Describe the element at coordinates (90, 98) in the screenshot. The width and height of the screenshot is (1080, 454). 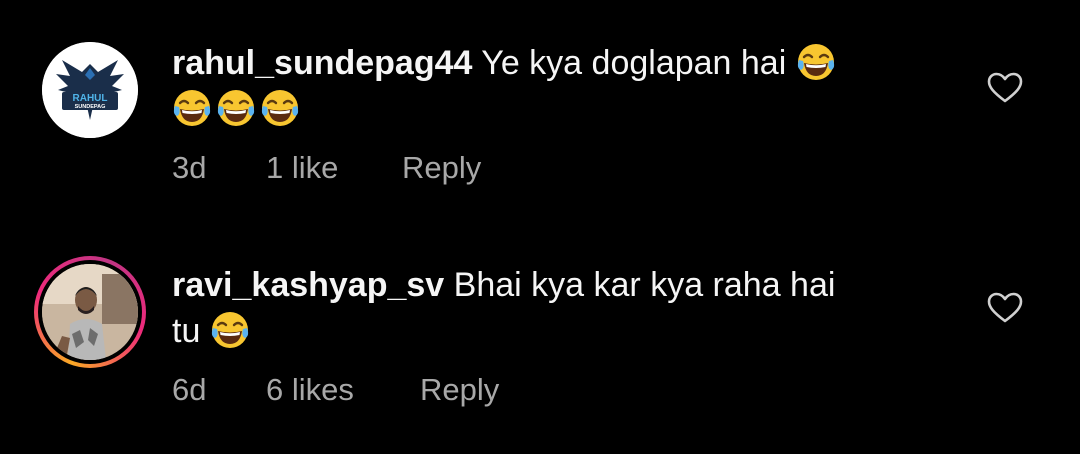
I see `avatar-text-top: RAHUL` at that location.